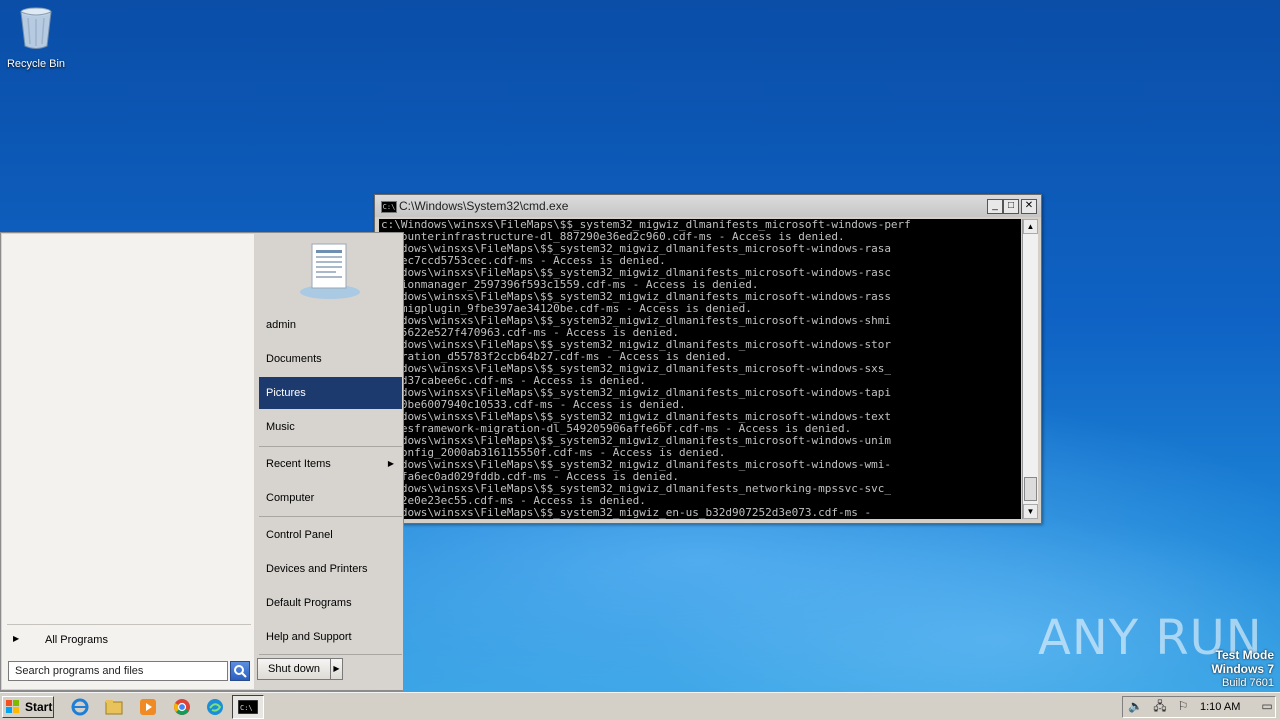 This screenshot has width=1280, height=720. I want to click on recycle-bin-desktop-icon: Recycle Bin, so click(36, 38).